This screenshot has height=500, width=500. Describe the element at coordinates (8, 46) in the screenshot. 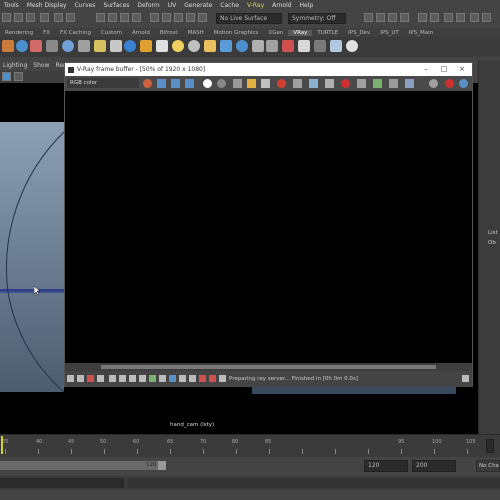

I see `vray-light-icon` at that location.